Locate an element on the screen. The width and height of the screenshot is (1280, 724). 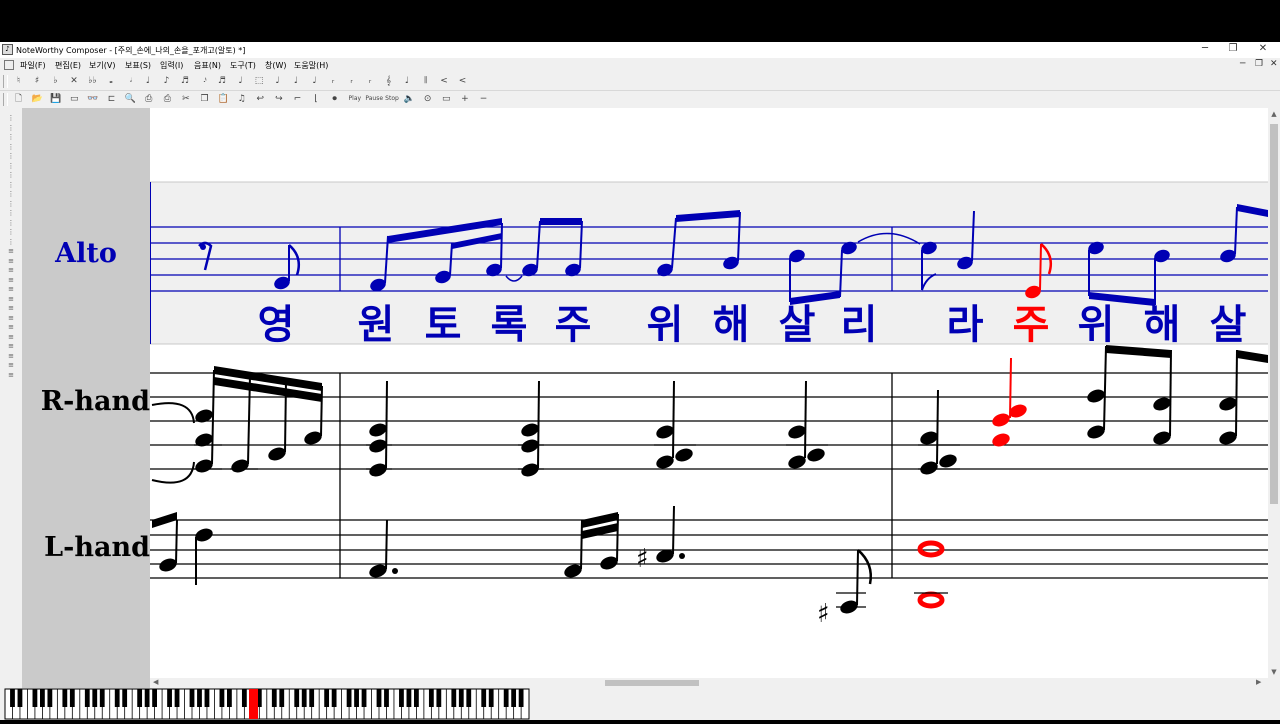
main-toolbar-button-9: ✂ is located at coordinates (185, 99).